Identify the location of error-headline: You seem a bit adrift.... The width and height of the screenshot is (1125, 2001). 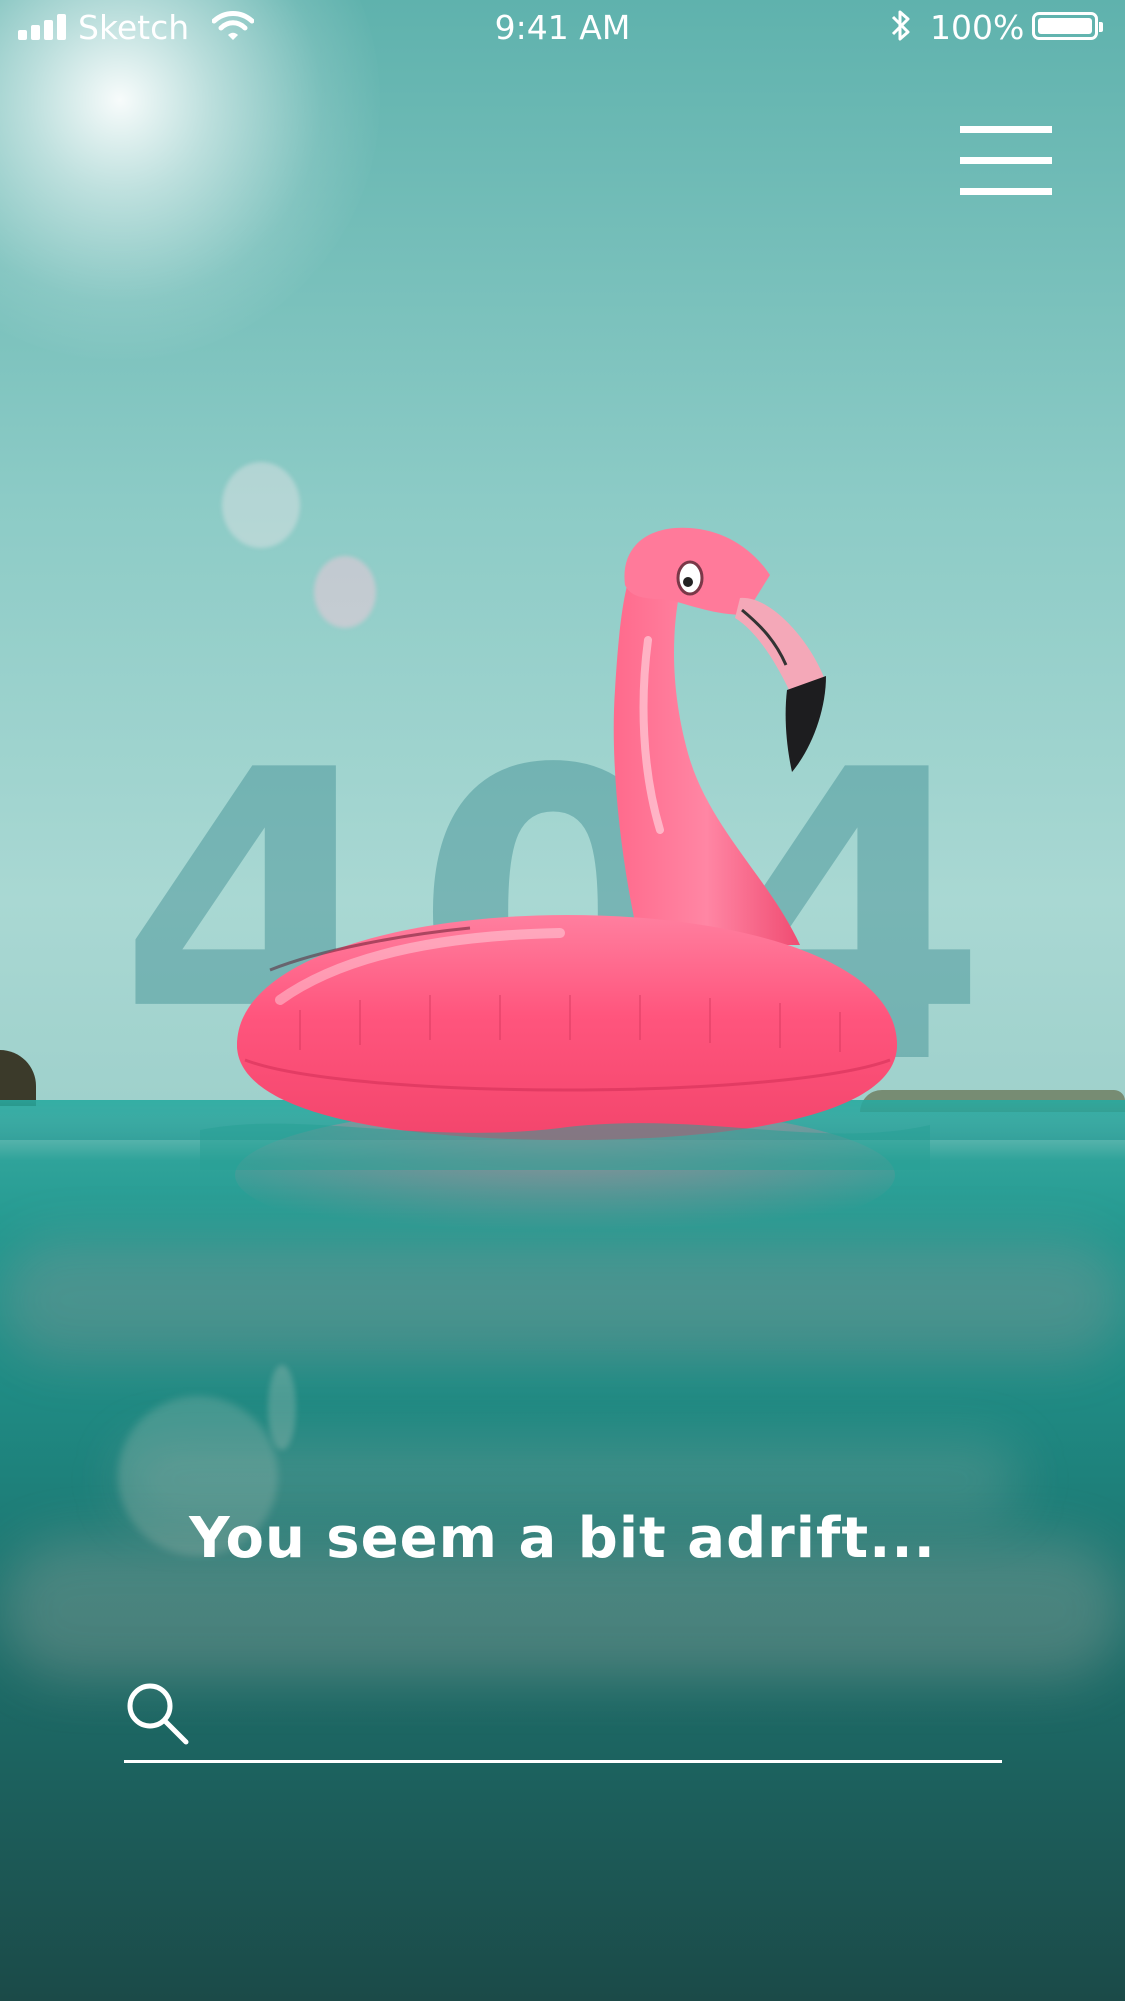
(562, 1538).